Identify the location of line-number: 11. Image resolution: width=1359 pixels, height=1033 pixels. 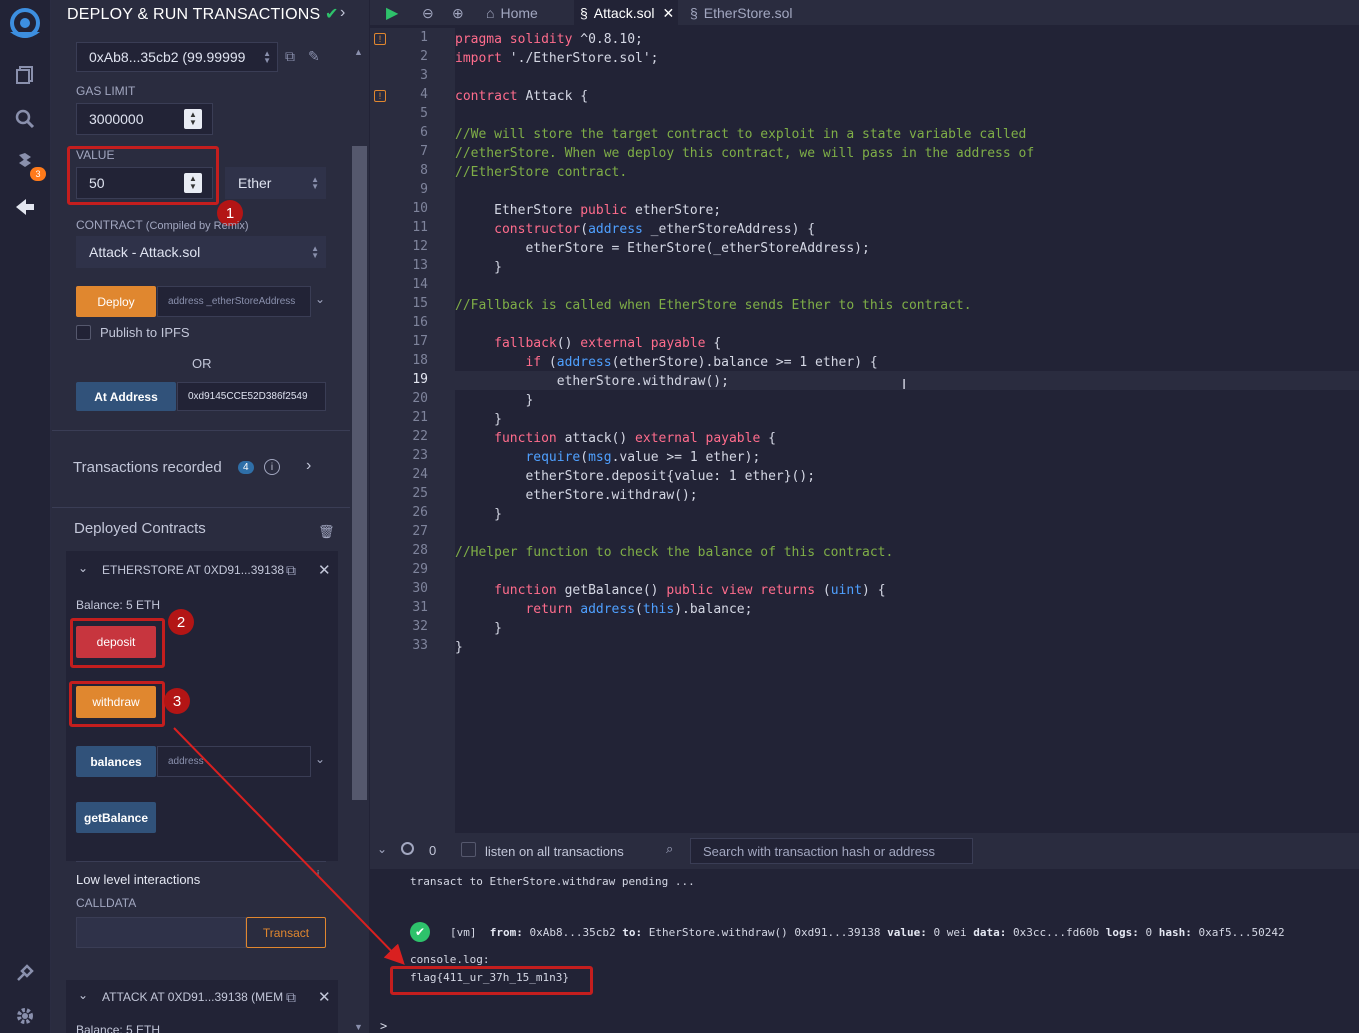
(420, 227).